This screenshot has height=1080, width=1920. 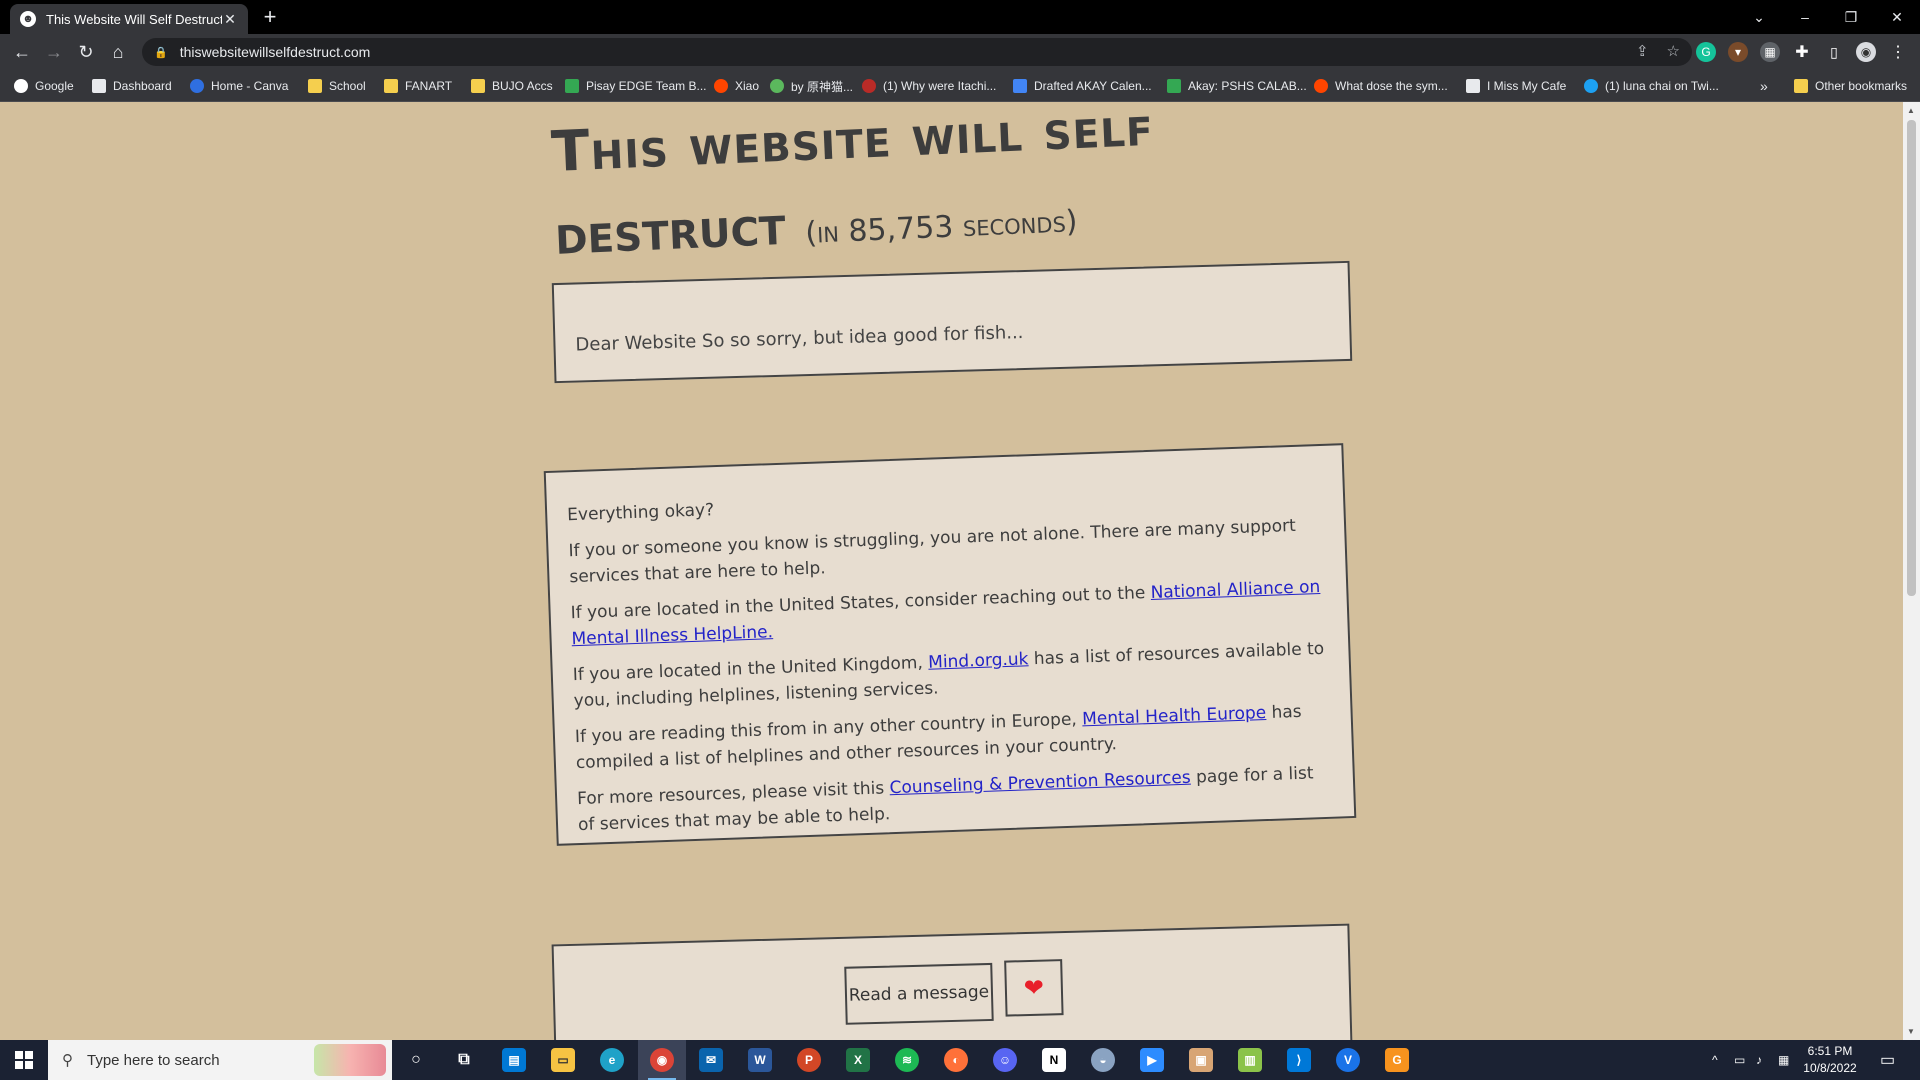 I want to click on bookmark-google: Google, so click(x=44, y=86).